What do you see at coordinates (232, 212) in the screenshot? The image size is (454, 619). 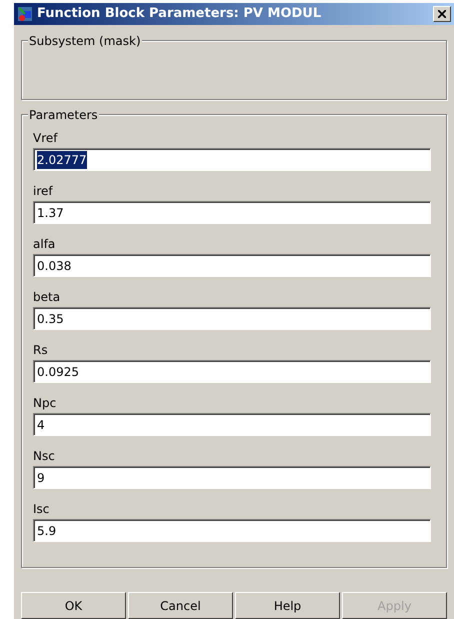 I see `input-field: 1.37` at bounding box center [232, 212].